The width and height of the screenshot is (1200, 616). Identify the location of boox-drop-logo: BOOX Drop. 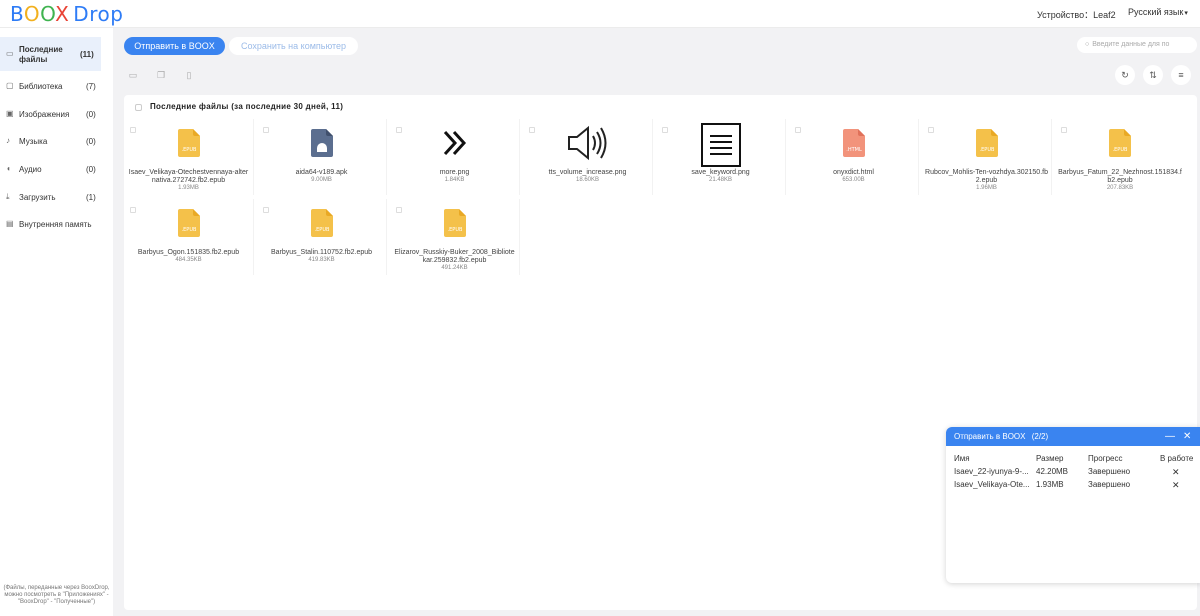
(66, 14).